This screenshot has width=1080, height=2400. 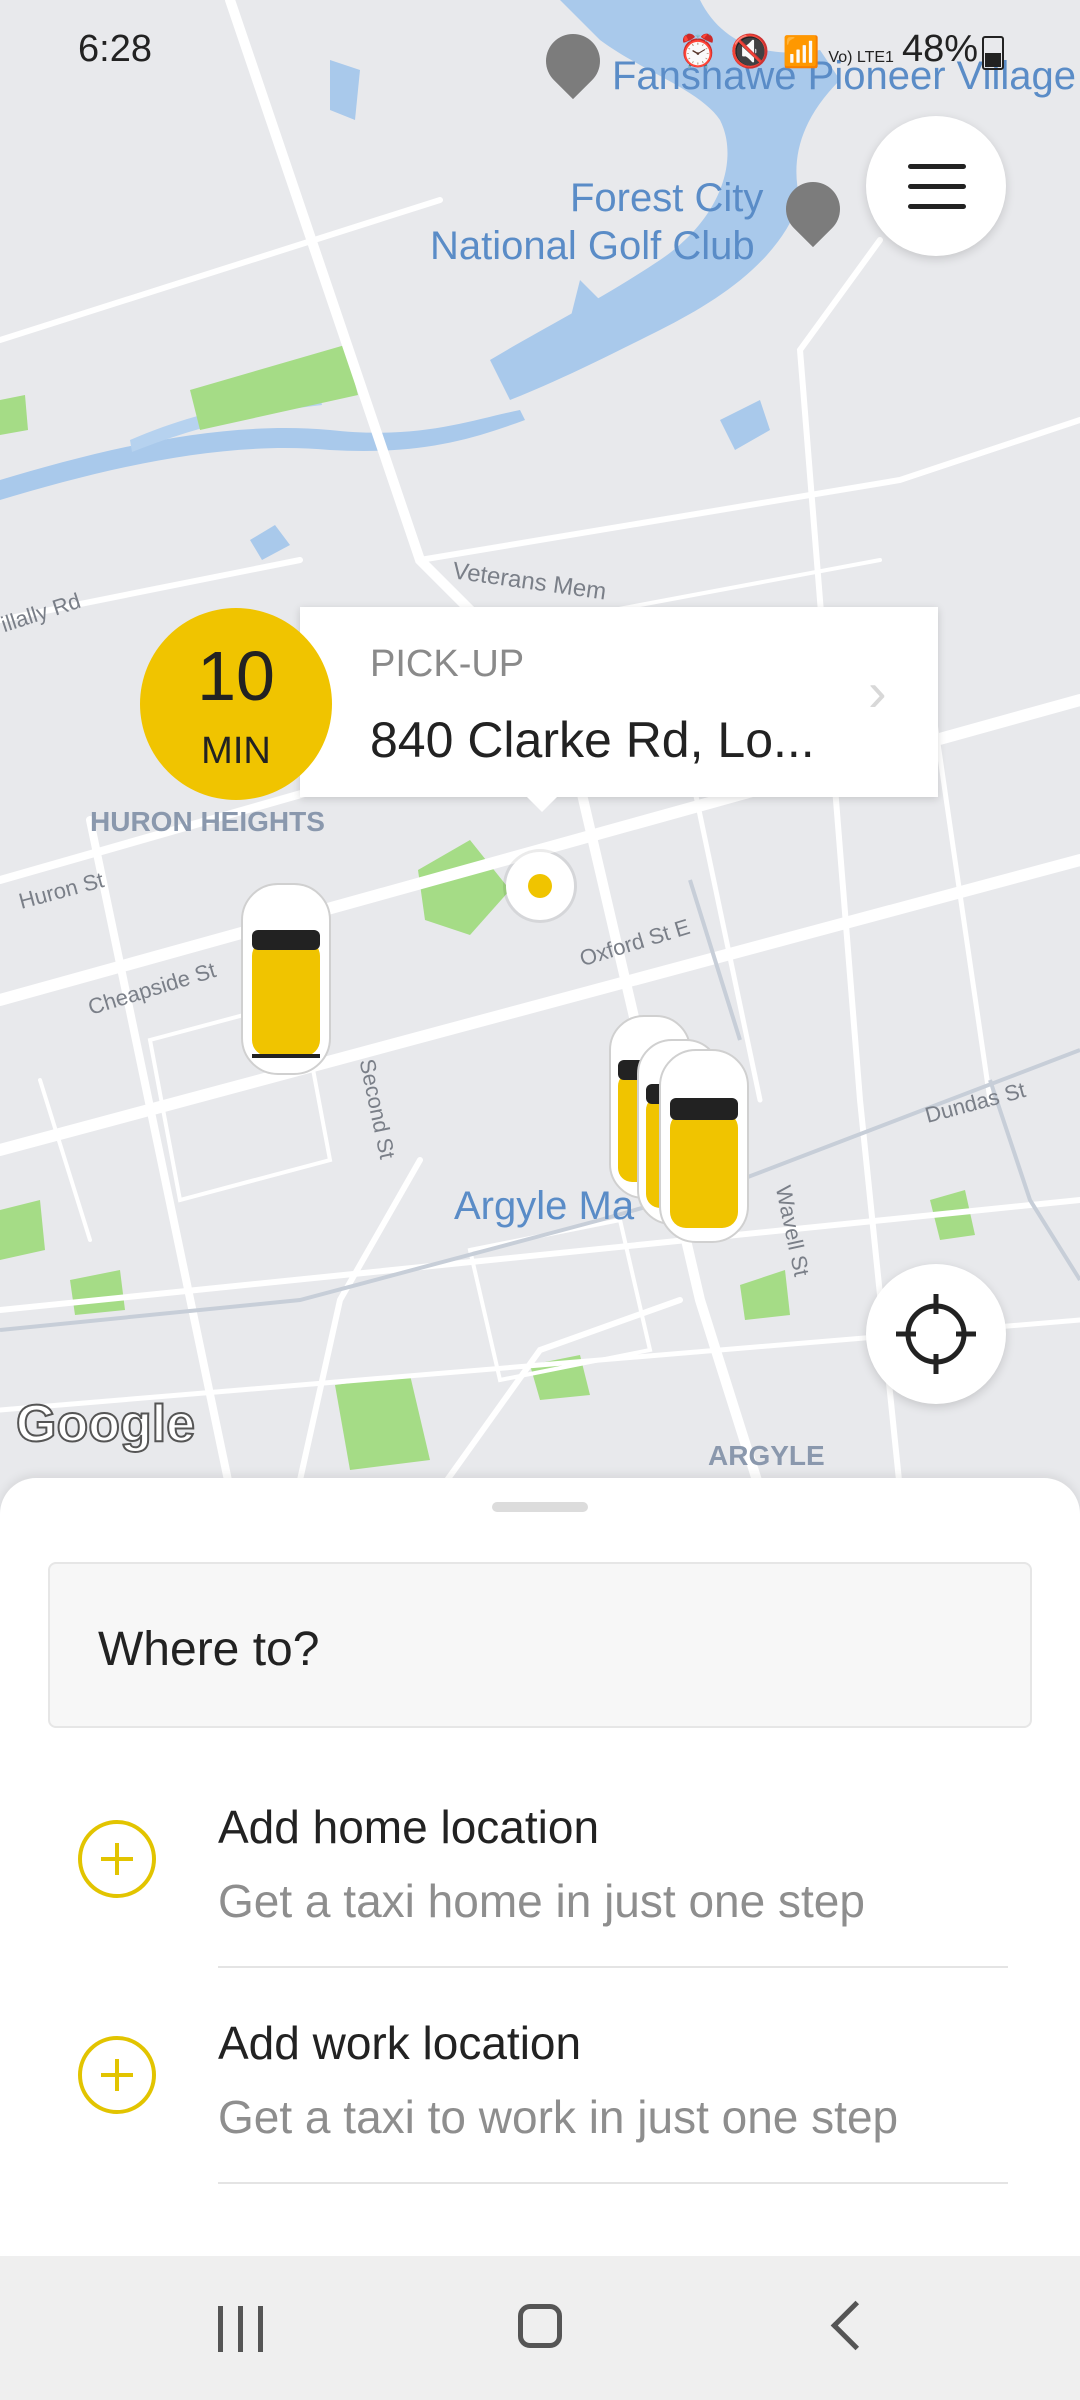 What do you see at coordinates (542, 804) in the screenshot?
I see `pickup-pointer` at bounding box center [542, 804].